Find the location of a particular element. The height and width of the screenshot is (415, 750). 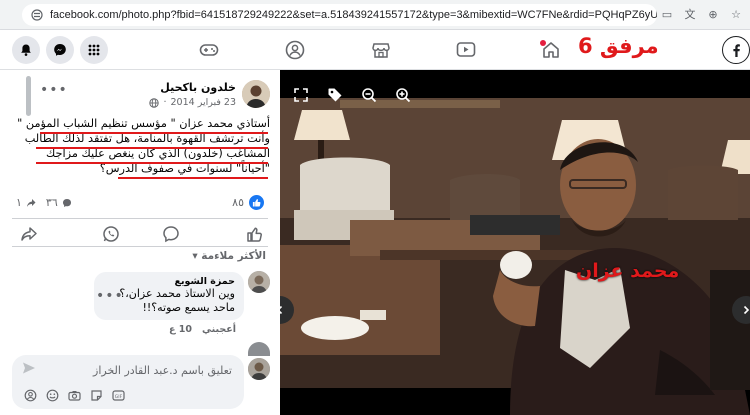

translate-icon: 文 is located at coordinates (690, 14).